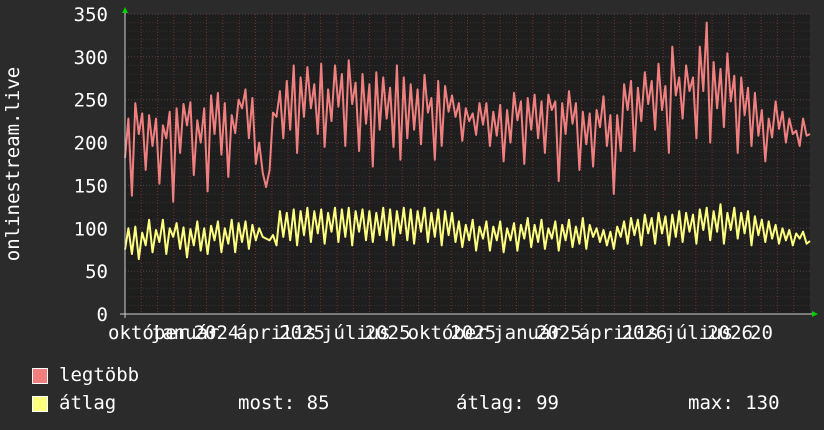 This screenshot has height=430, width=824. What do you see at coordinates (507, 403) in the screenshot?
I see `stat-average: átlag: 99` at bounding box center [507, 403].